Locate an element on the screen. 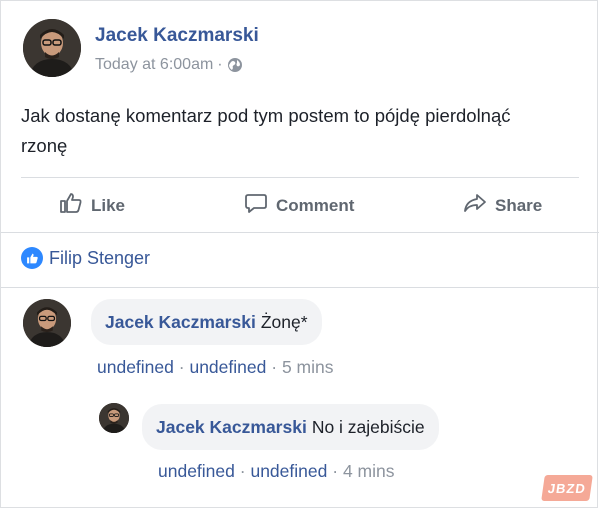 Image resolution: width=600 pixels, height=510 pixels. like-reaction-icon is located at coordinates (32, 258).